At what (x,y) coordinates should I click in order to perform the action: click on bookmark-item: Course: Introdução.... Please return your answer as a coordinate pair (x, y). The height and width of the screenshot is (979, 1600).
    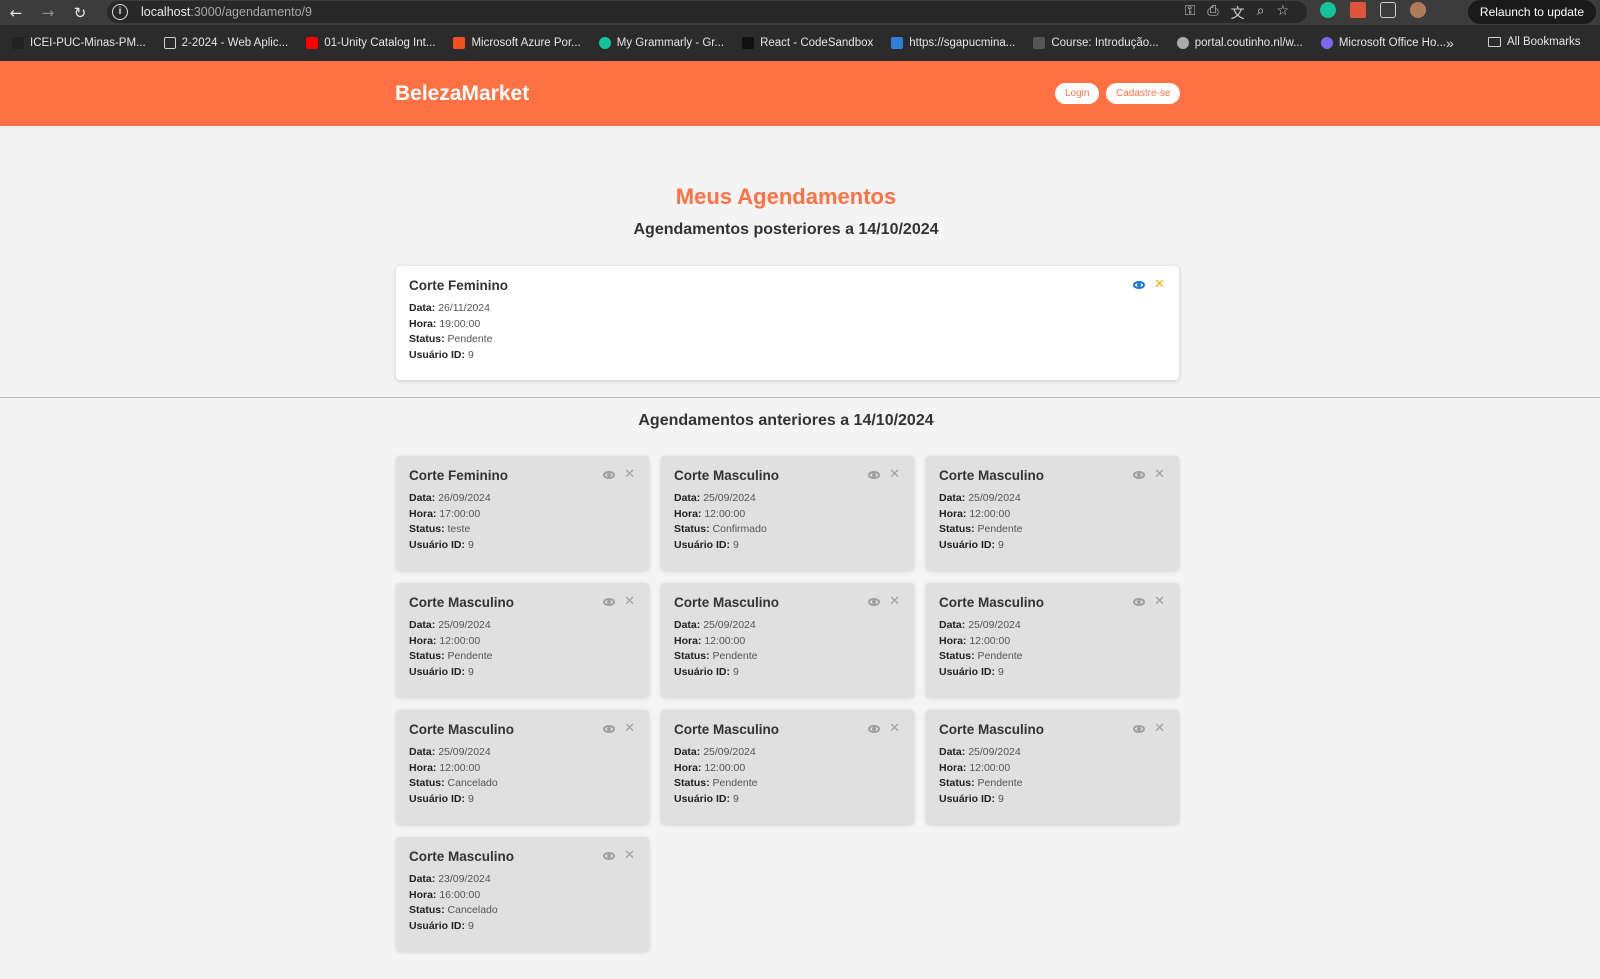
    Looking at the image, I should click on (1096, 43).